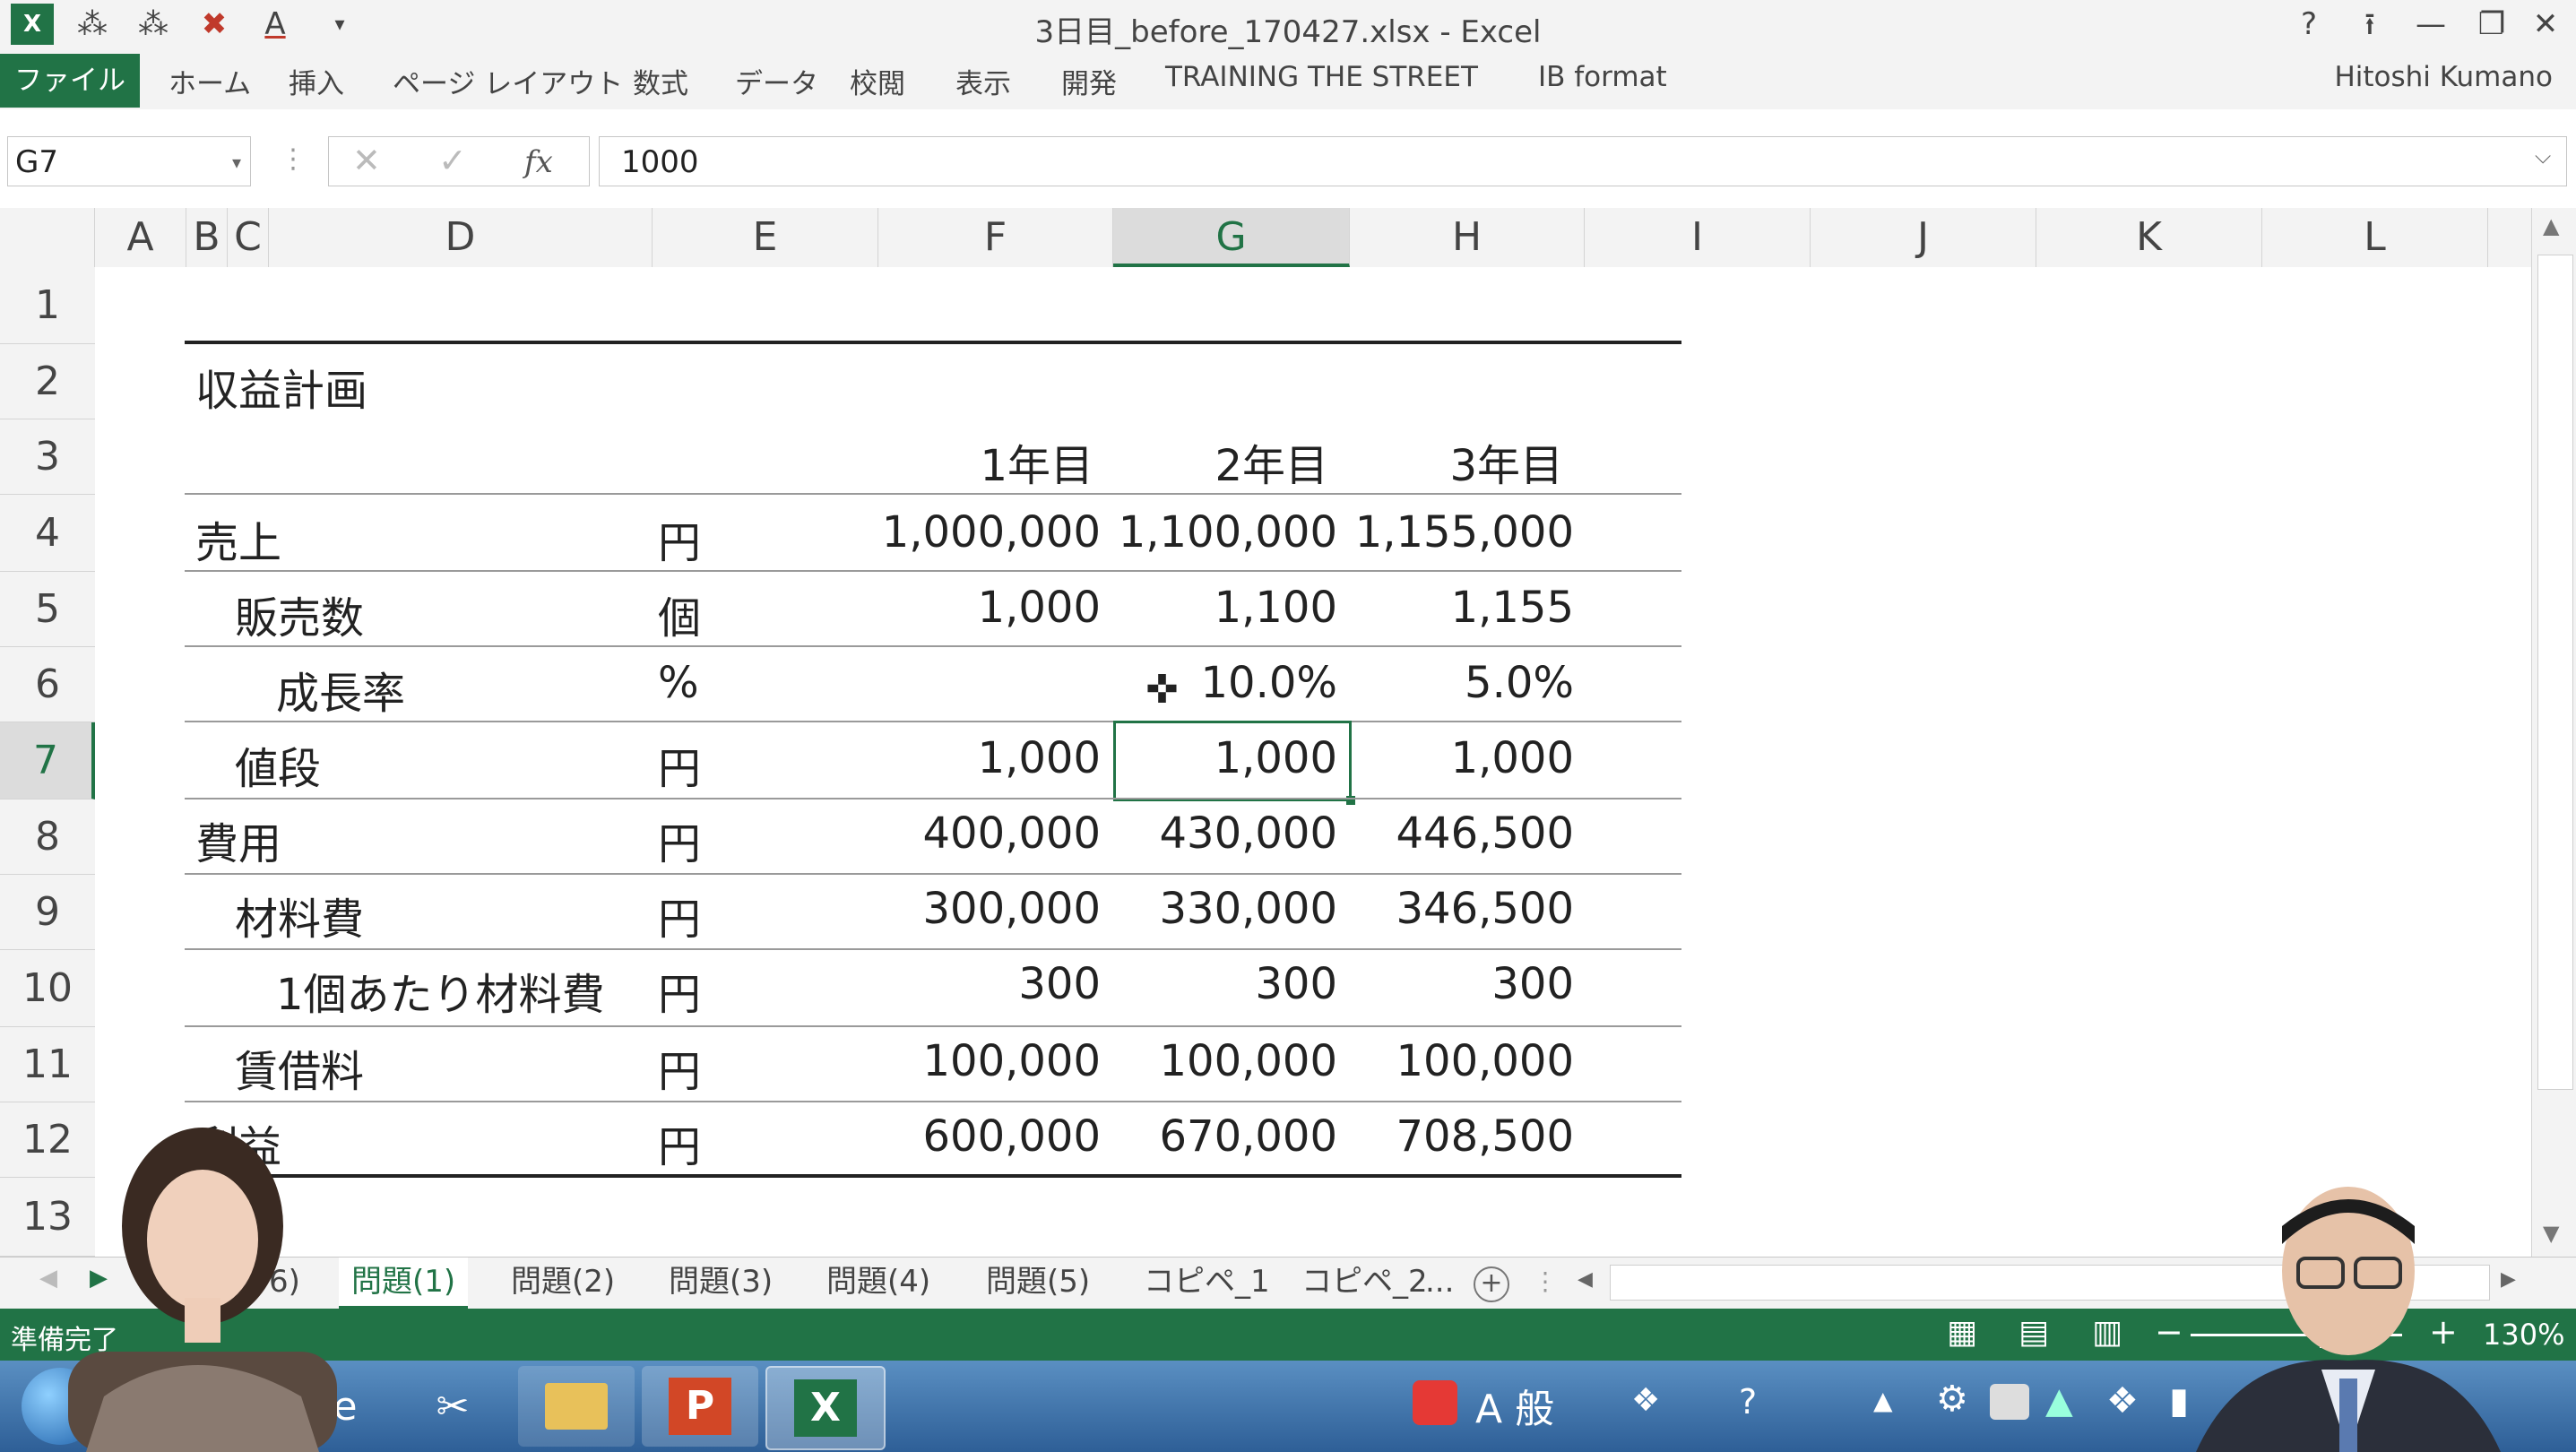  What do you see at coordinates (2033, 1332) in the screenshot?
I see `page-layout-view-icon: ▤` at bounding box center [2033, 1332].